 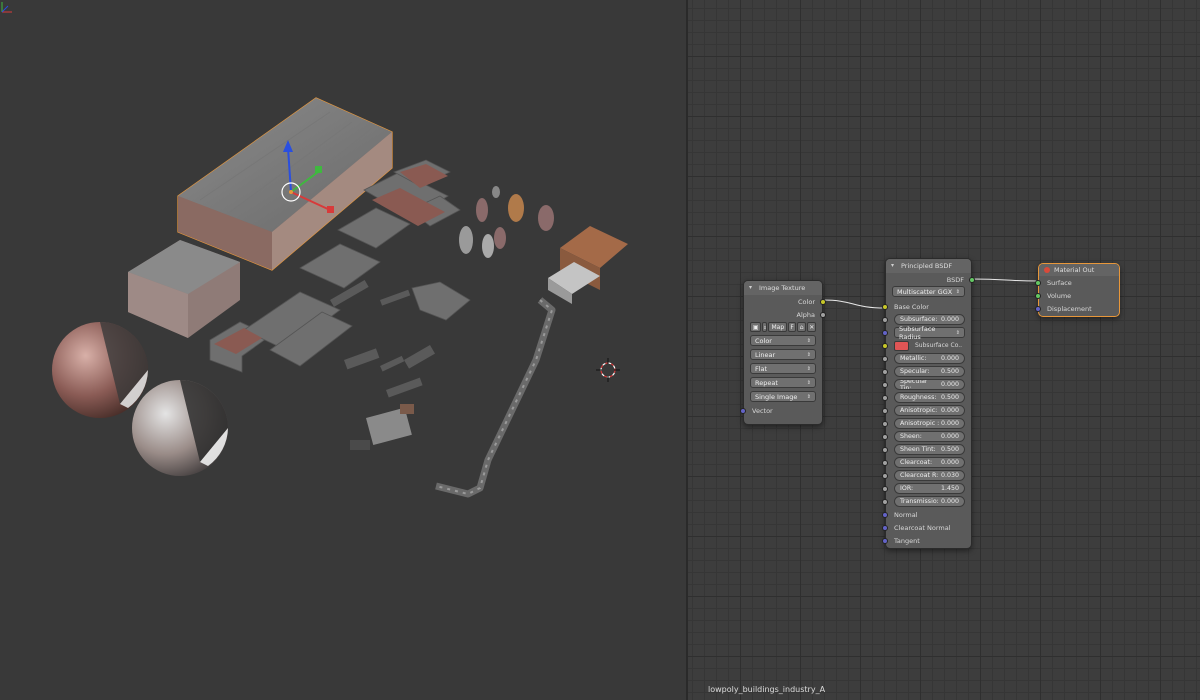 I want to click on input-socket-clearcoat-roughness, so click(x=885, y=475).